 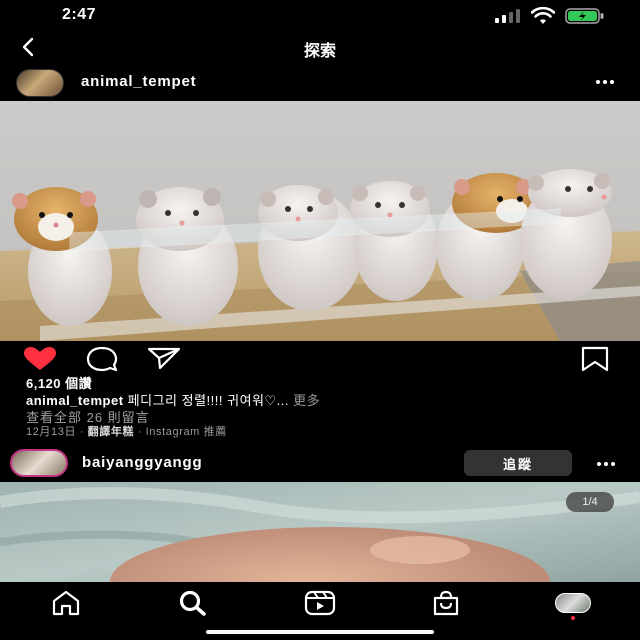 What do you see at coordinates (319, 51) in the screenshot?
I see `page-title: 探索` at bounding box center [319, 51].